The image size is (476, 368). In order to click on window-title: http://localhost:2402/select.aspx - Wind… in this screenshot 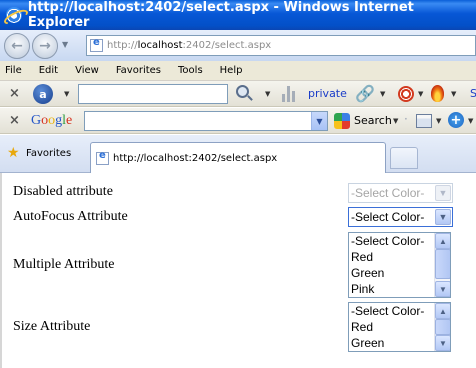, I will do `click(220, 15)`.